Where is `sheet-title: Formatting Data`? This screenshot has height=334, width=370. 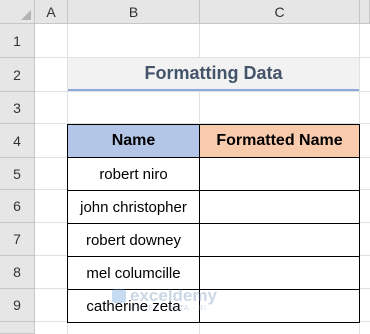
sheet-title: Formatting Data is located at coordinates (213, 74).